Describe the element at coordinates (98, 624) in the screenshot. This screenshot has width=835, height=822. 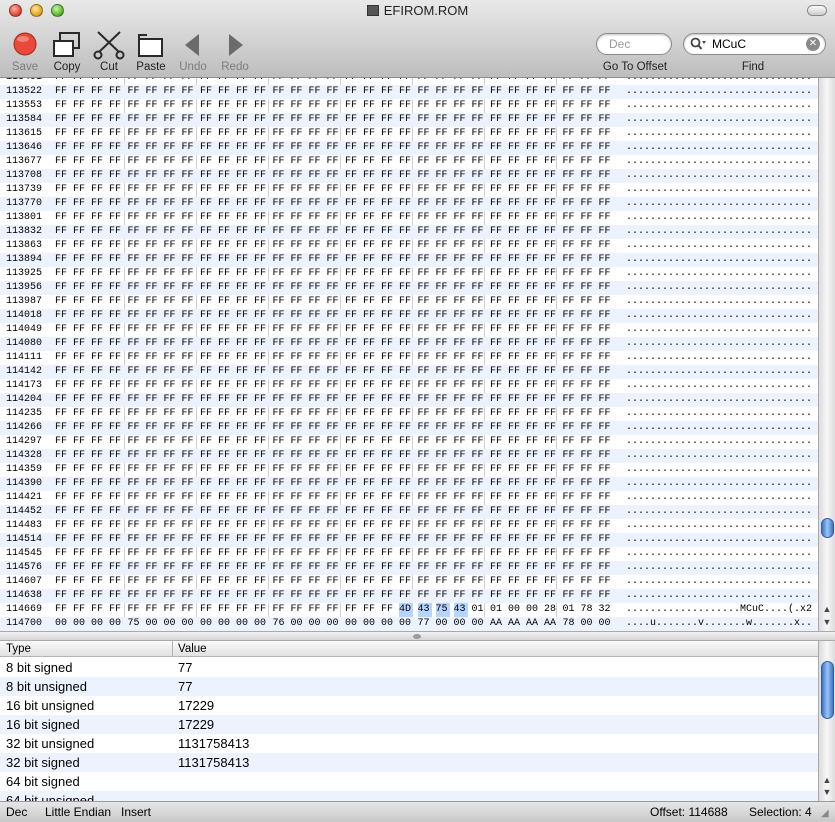
I see `hex-byte: 00` at that location.